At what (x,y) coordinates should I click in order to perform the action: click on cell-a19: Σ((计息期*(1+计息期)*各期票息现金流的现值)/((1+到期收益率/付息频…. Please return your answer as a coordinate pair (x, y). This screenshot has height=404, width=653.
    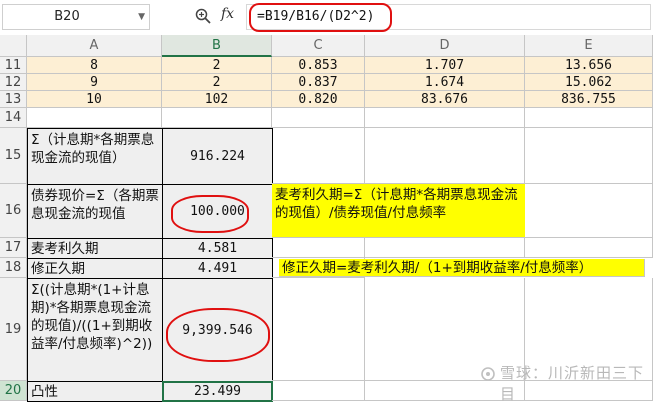
    Looking at the image, I should click on (95, 330).